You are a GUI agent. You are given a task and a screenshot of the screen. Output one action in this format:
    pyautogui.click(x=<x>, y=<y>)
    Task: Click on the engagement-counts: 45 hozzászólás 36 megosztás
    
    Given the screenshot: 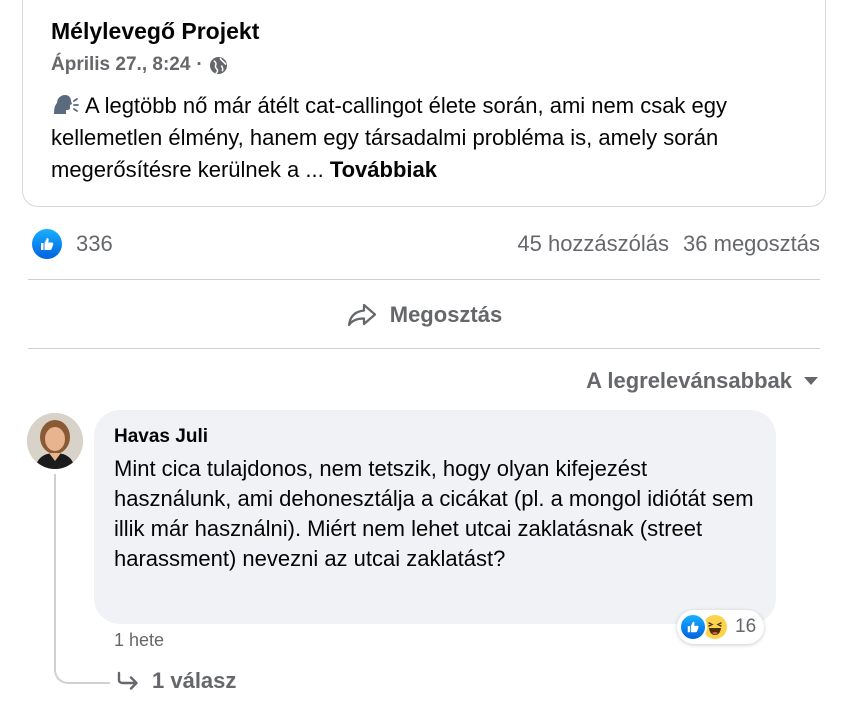 What is the action you would take?
    pyautogui.click(x=668, y=244)
    